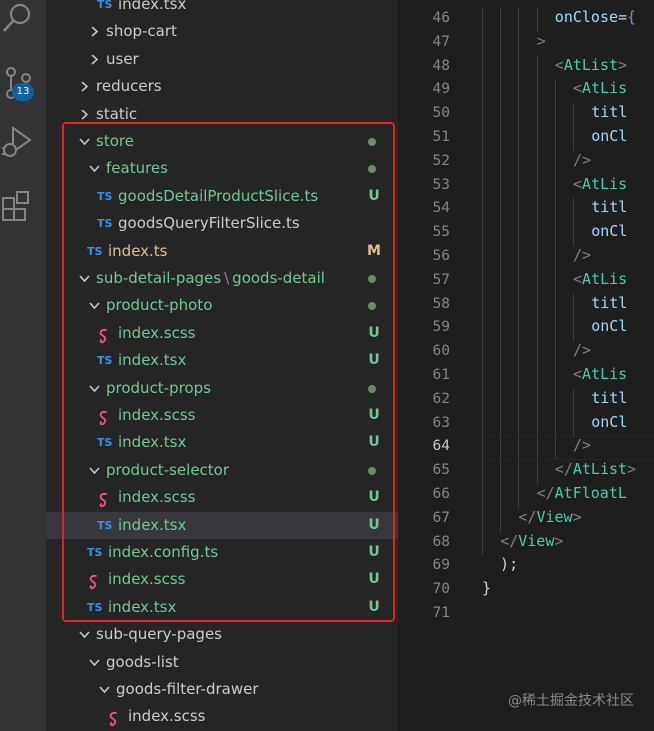  What do you see at coordinates (222, 634) in the screenshot?
I see `tree-row: sub-query-pages` at bounding box center [222, 634].